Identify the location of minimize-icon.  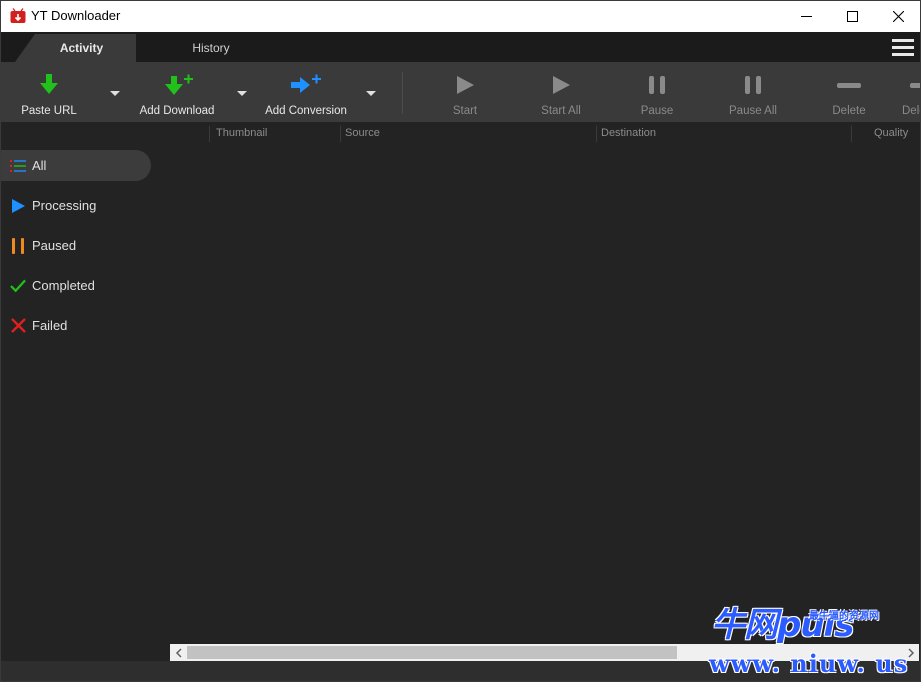
(806, 16).